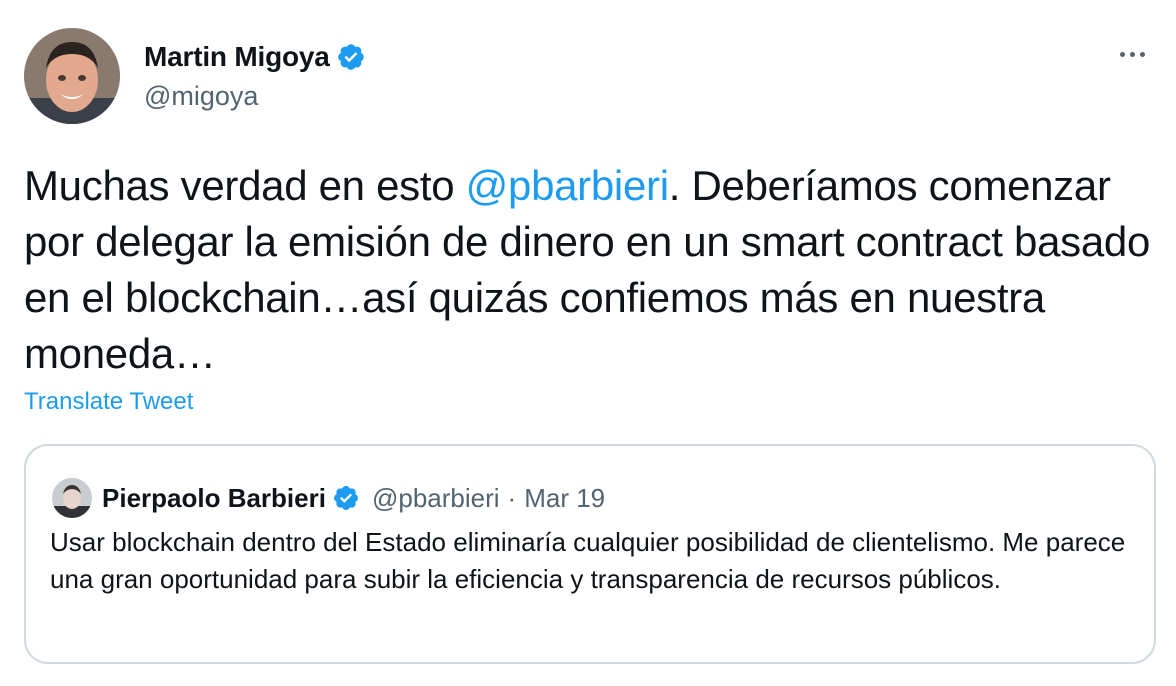 The width and height of the screenshot is (1176, 686). I want to click on quoted-author-avatar, so click(72, 498).